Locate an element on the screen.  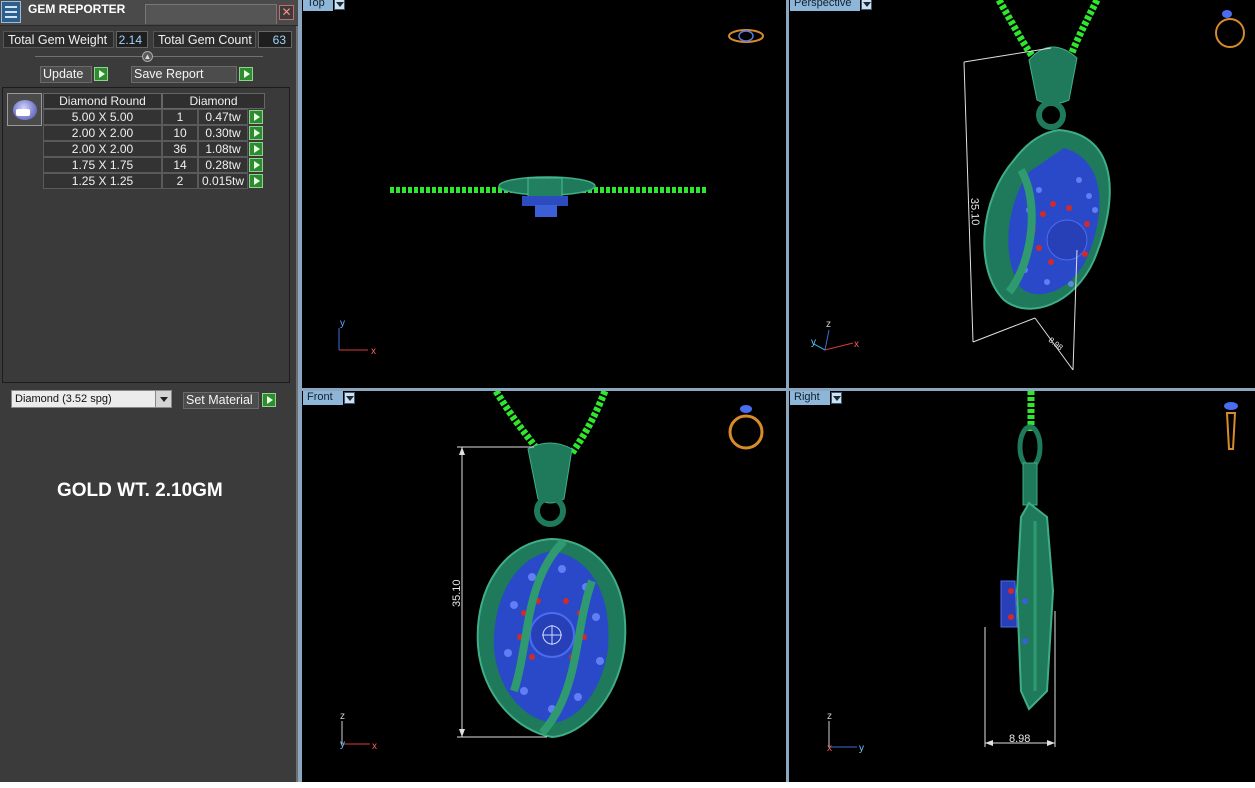
row-weight: 1.08tw is located at coordinates (223, 149).